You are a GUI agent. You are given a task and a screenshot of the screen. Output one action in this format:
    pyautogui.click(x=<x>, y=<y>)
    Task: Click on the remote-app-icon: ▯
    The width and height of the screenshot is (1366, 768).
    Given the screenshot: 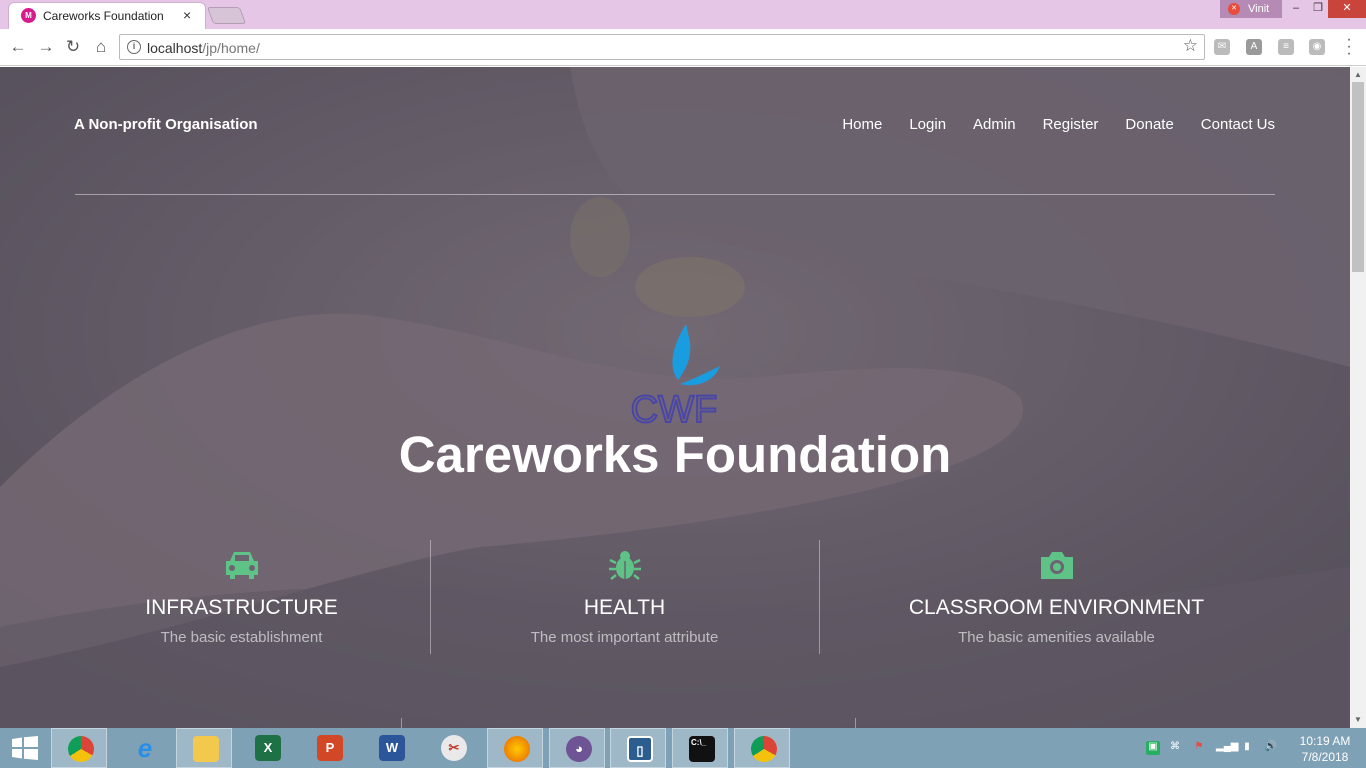 What is the action you would take?
    pyautogui.click(x=640, y=749)
    